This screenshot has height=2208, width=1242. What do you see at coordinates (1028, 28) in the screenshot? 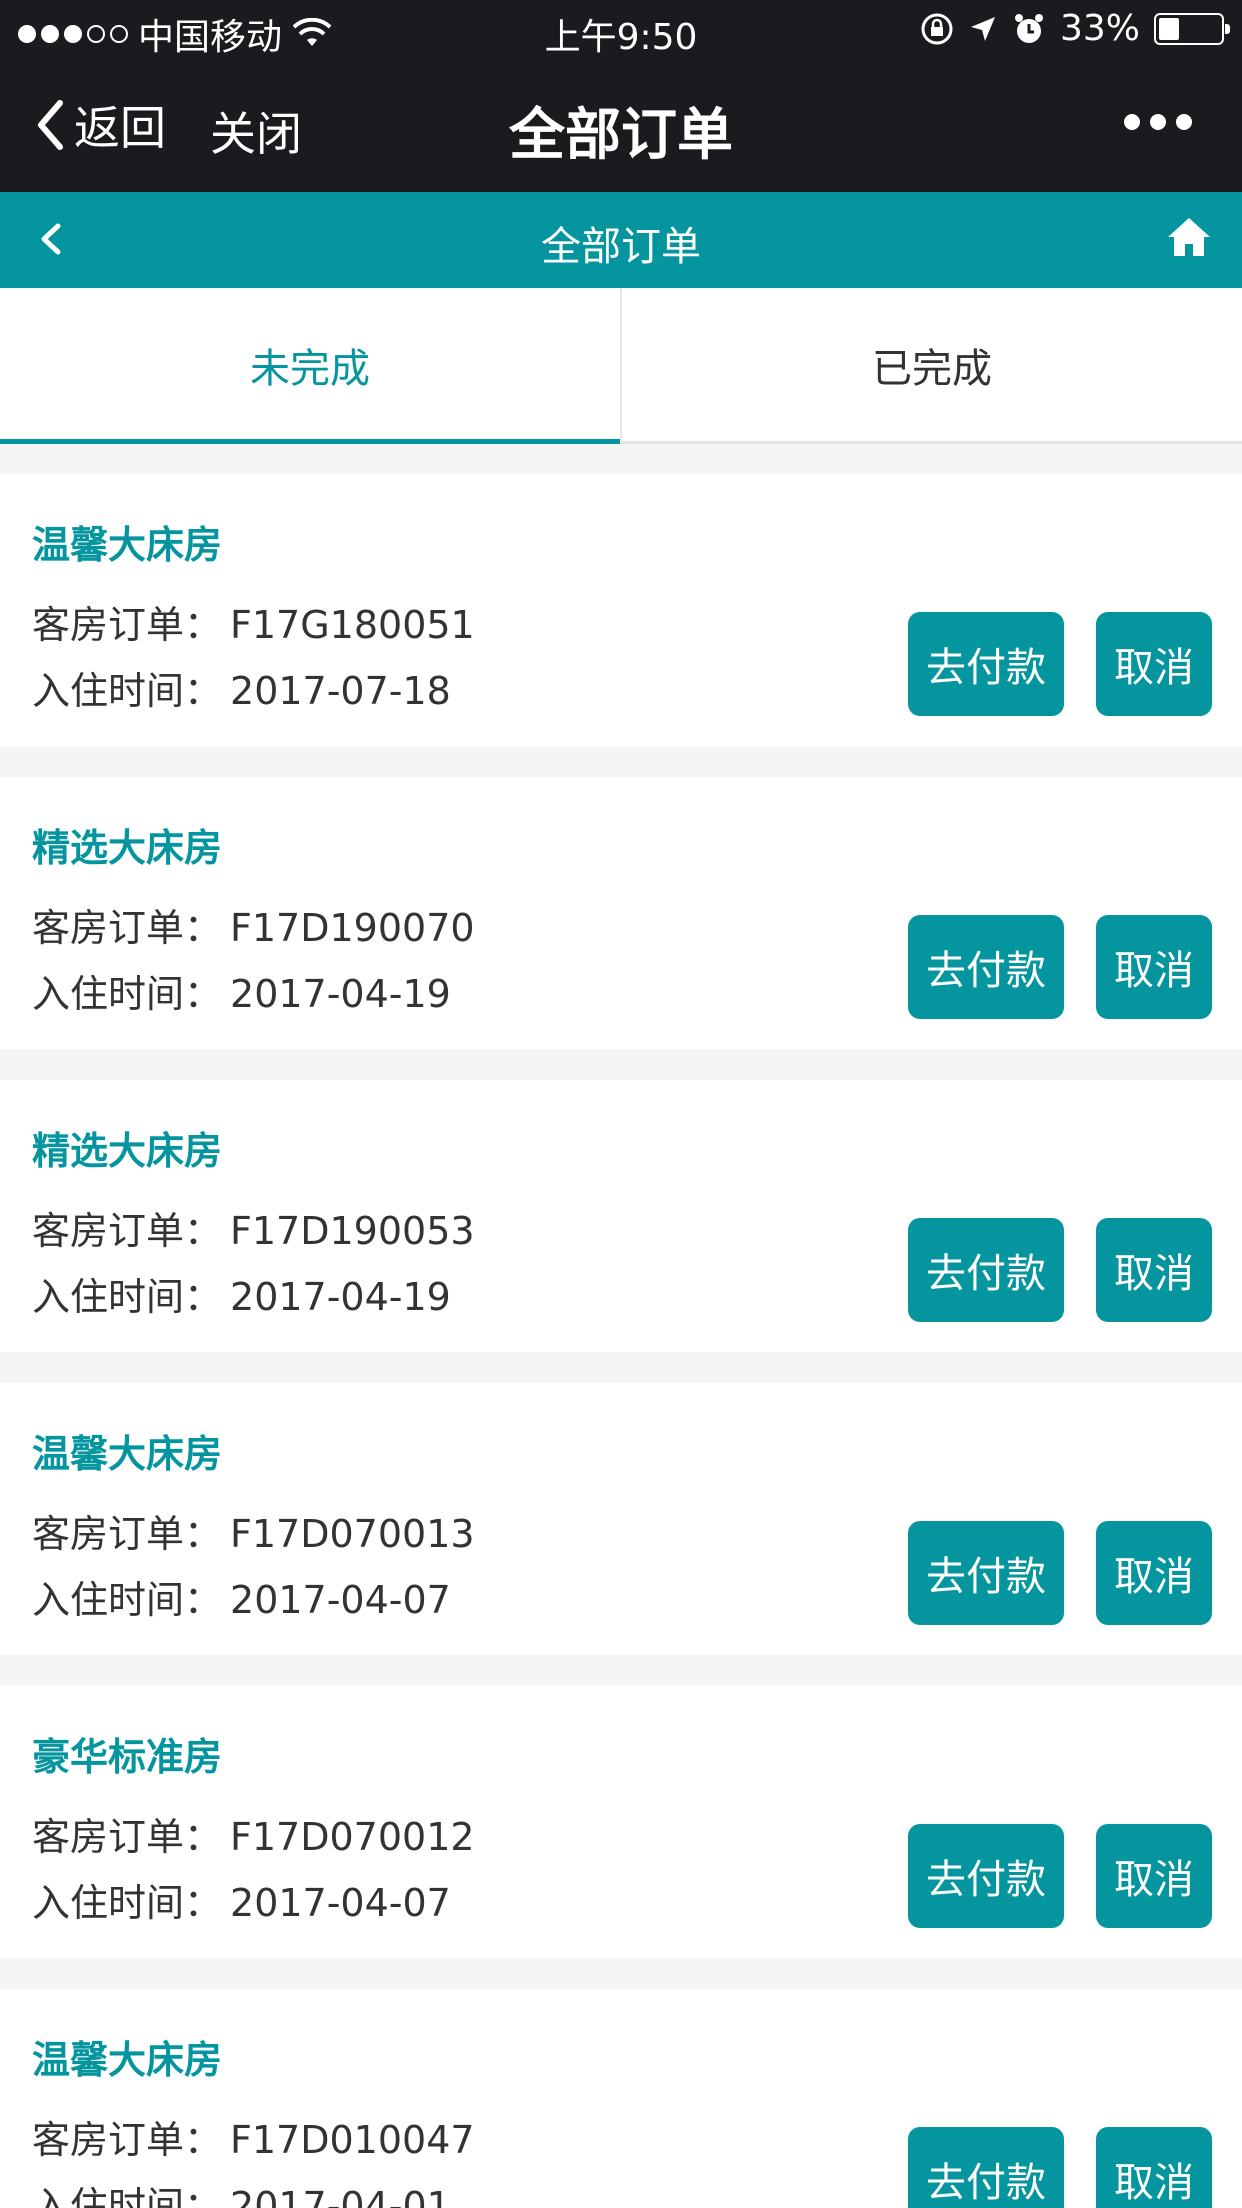
I see `alarm-icon` at bounding box center [1028, 28].